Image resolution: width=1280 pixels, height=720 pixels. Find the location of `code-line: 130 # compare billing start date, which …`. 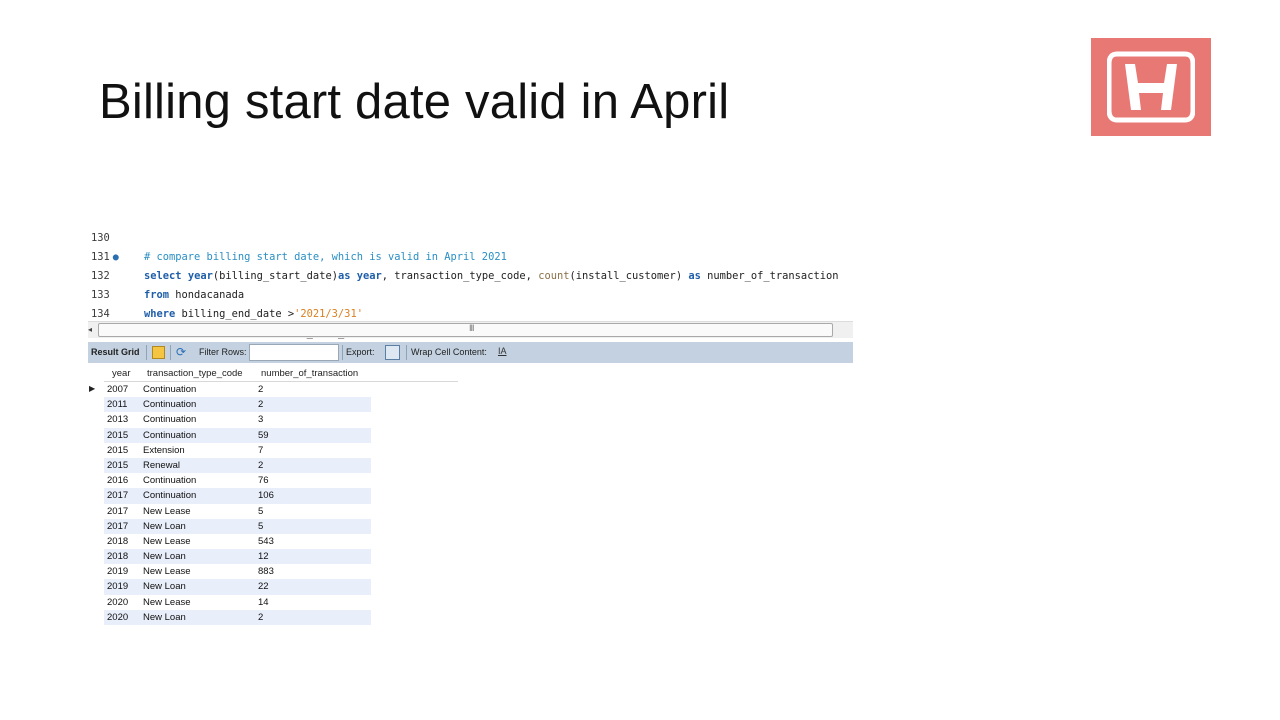

code-line: 130 # compare billing start date, which … is located at coordinates (470, 236).